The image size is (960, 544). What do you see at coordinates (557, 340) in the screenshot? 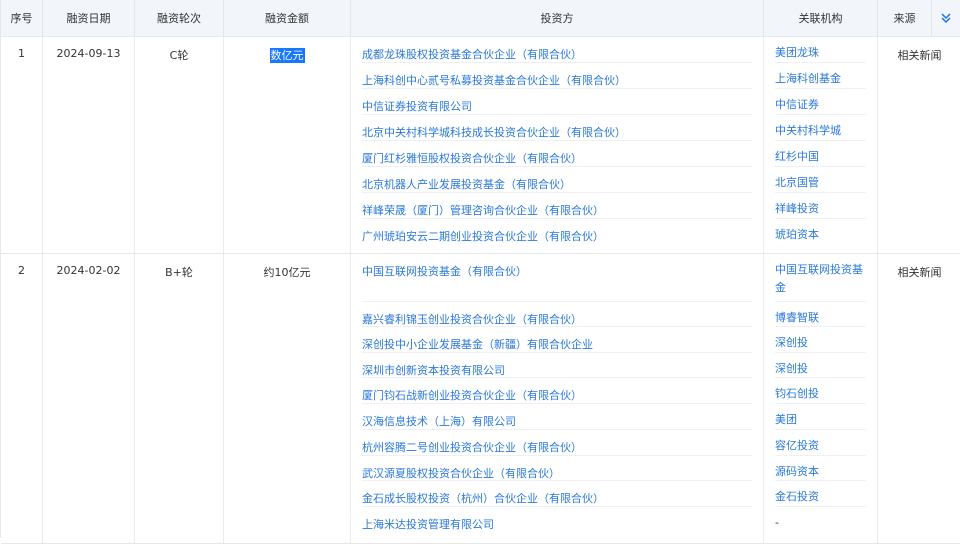
I see `investor-link: 深创投中小企业发展基金（新疆）有限合伙企业` at bounding box center [557, 340].